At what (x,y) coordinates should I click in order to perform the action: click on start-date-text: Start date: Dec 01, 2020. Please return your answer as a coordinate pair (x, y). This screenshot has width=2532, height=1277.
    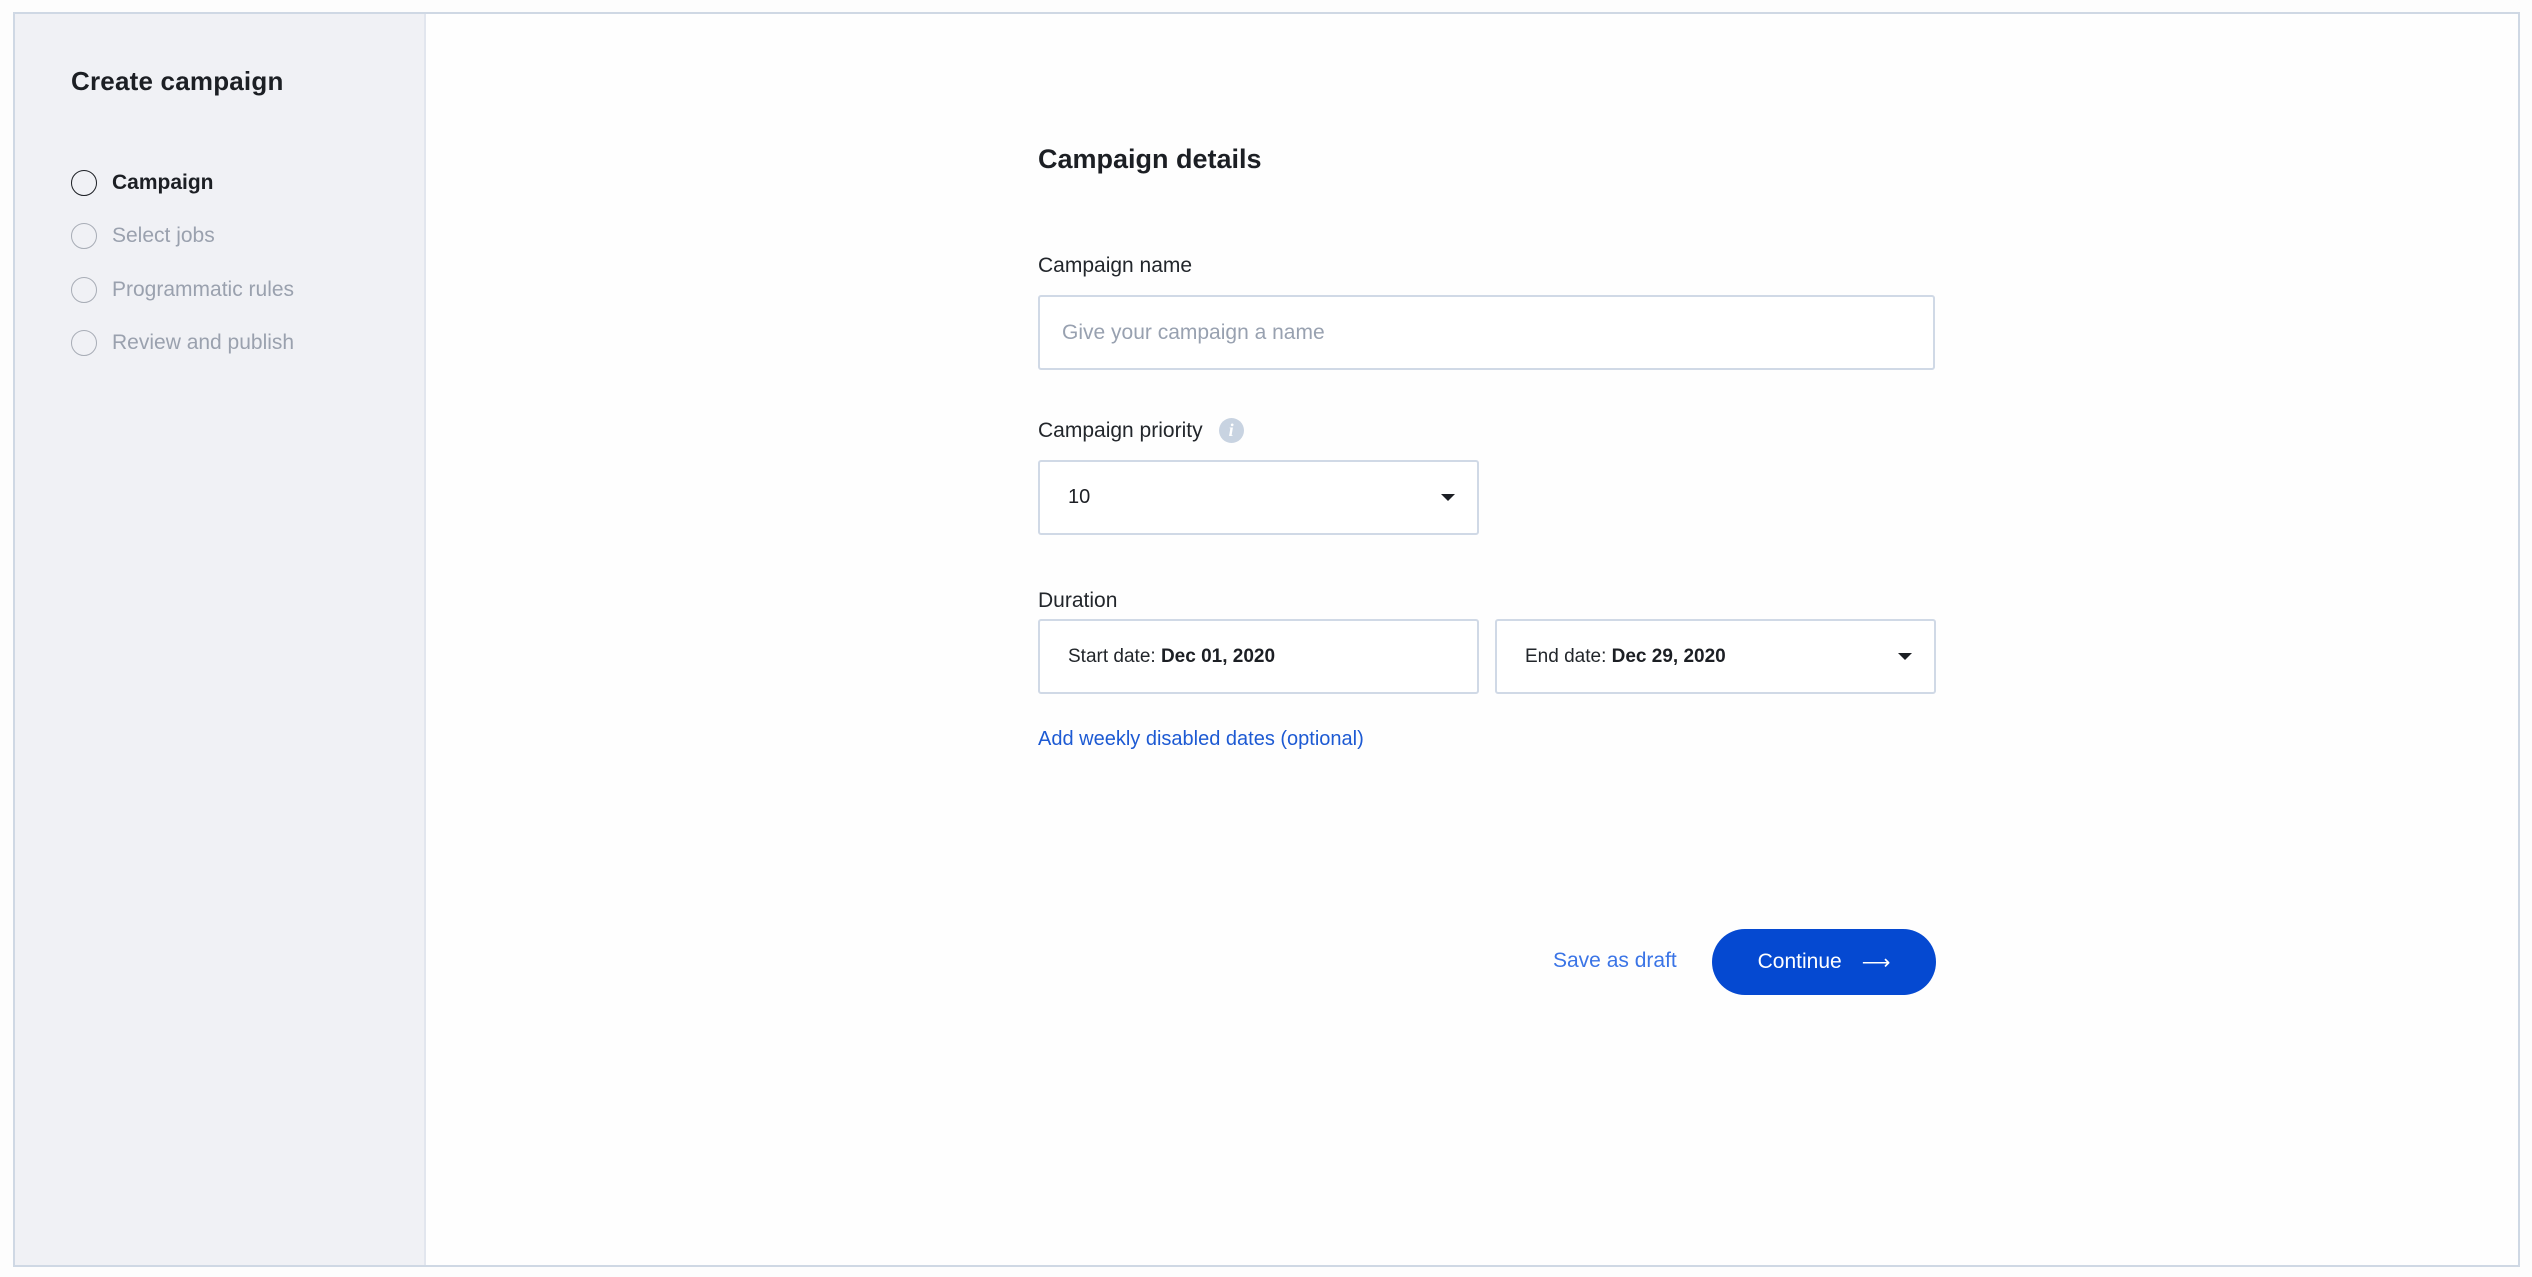
    Looking at the image, I should click on (1258, 657).